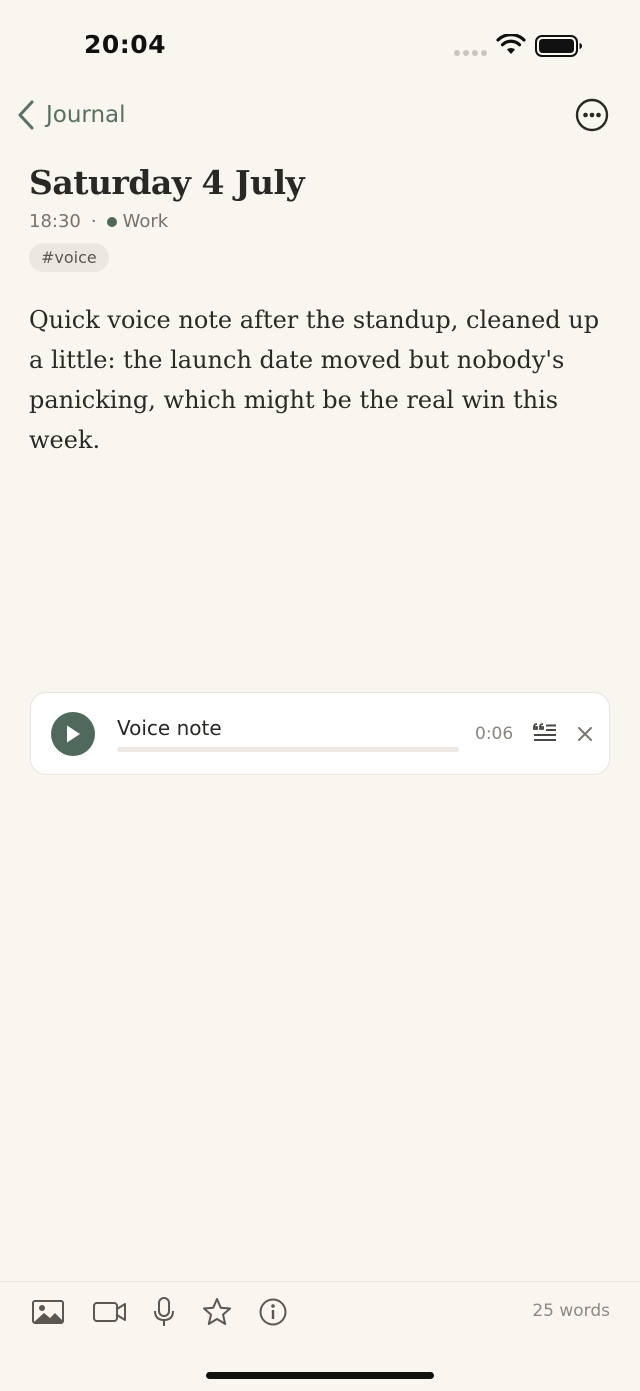 This screenshot has height=1391, width=640. Describe the element at coordinates (146, 221) in the screenshot. I see `journal-name: Work` at that location.